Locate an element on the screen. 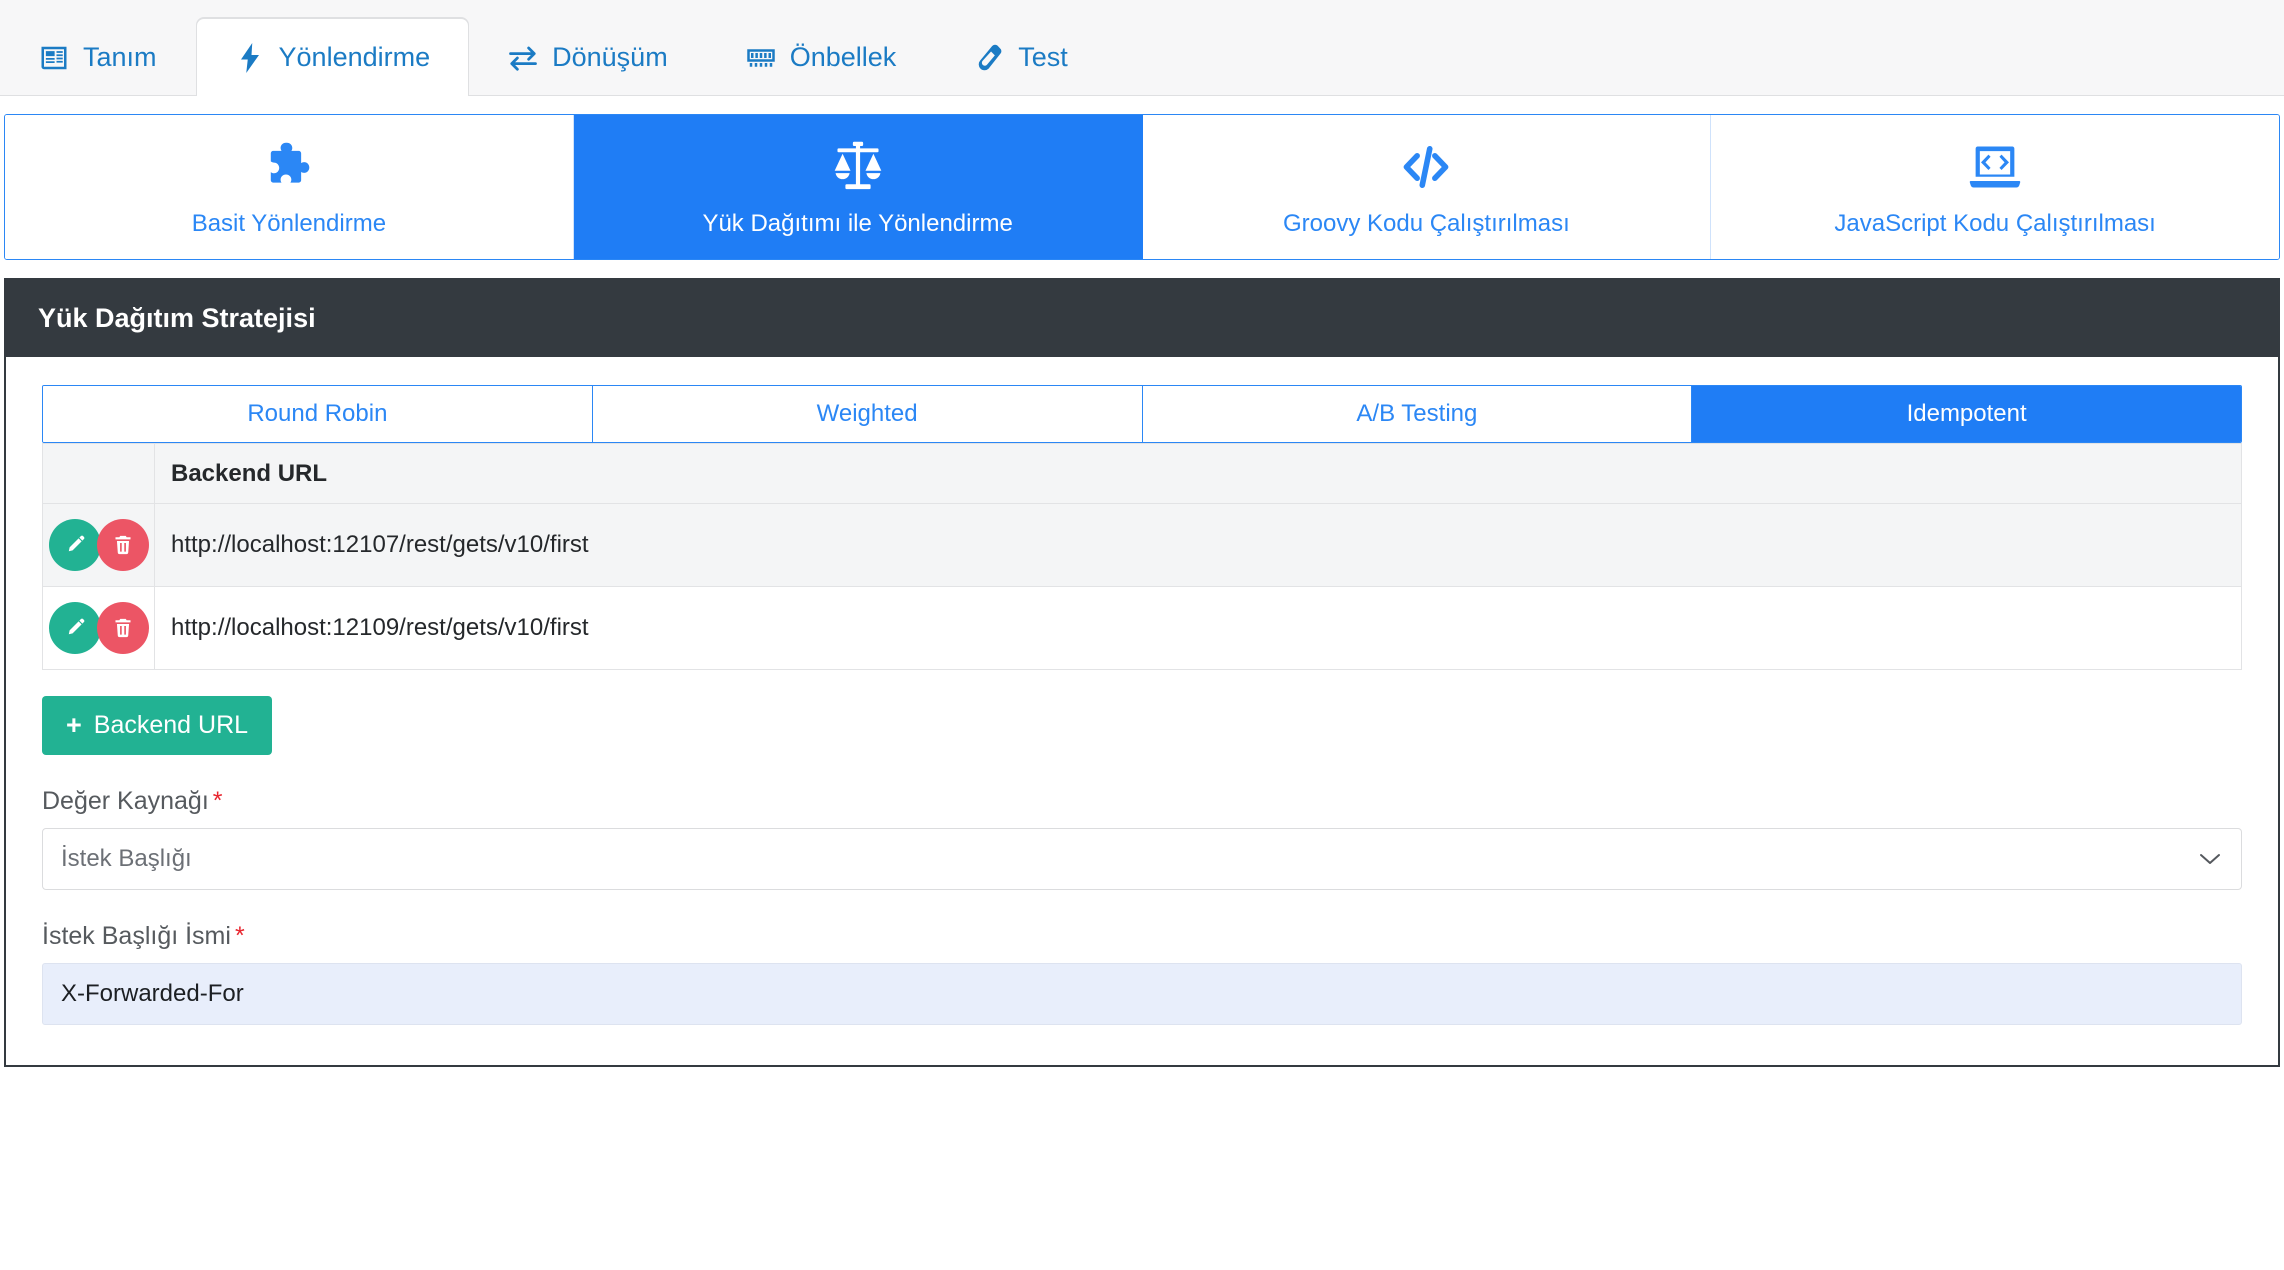 Image resolution: width=2284 pixels, height=1270 pixels. memory-chip-icon is located at coordinates (761, 58).